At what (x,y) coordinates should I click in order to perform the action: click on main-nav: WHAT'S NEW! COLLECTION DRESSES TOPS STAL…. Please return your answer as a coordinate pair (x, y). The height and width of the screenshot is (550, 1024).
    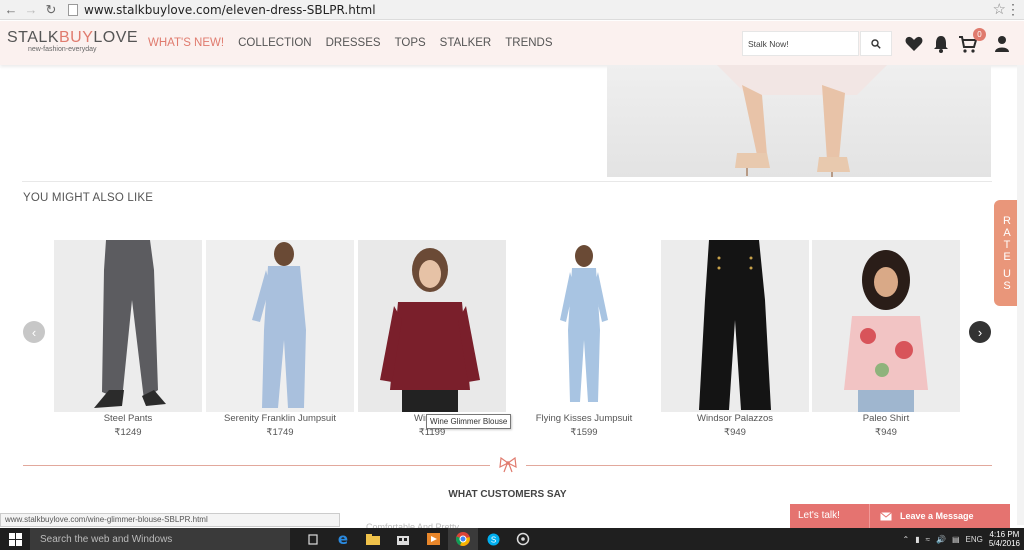
    Looking at the image, I should click on (350, 43).